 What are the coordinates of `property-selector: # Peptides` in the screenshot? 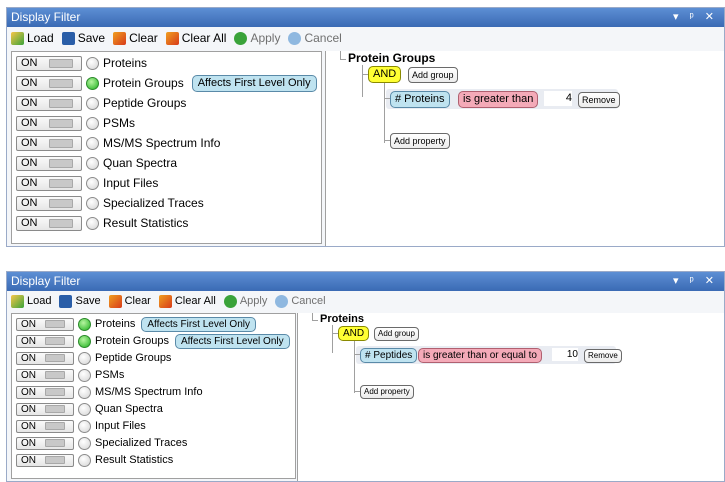 It's located at (389, 355).